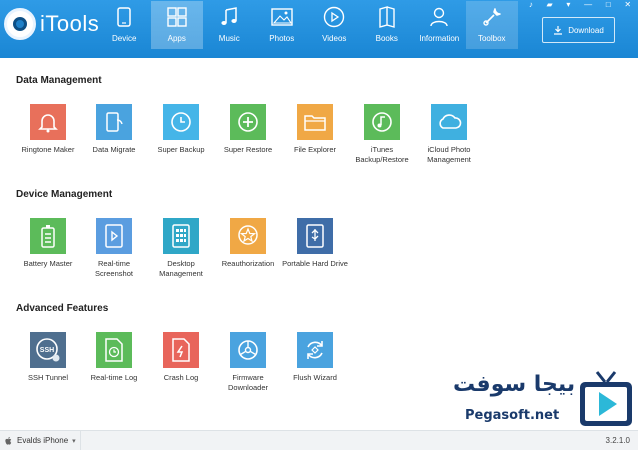  What do you see at coordinates (20, 24) in the screenshot?
I see `itools-logo-icon` at bounding box center [20, 24].